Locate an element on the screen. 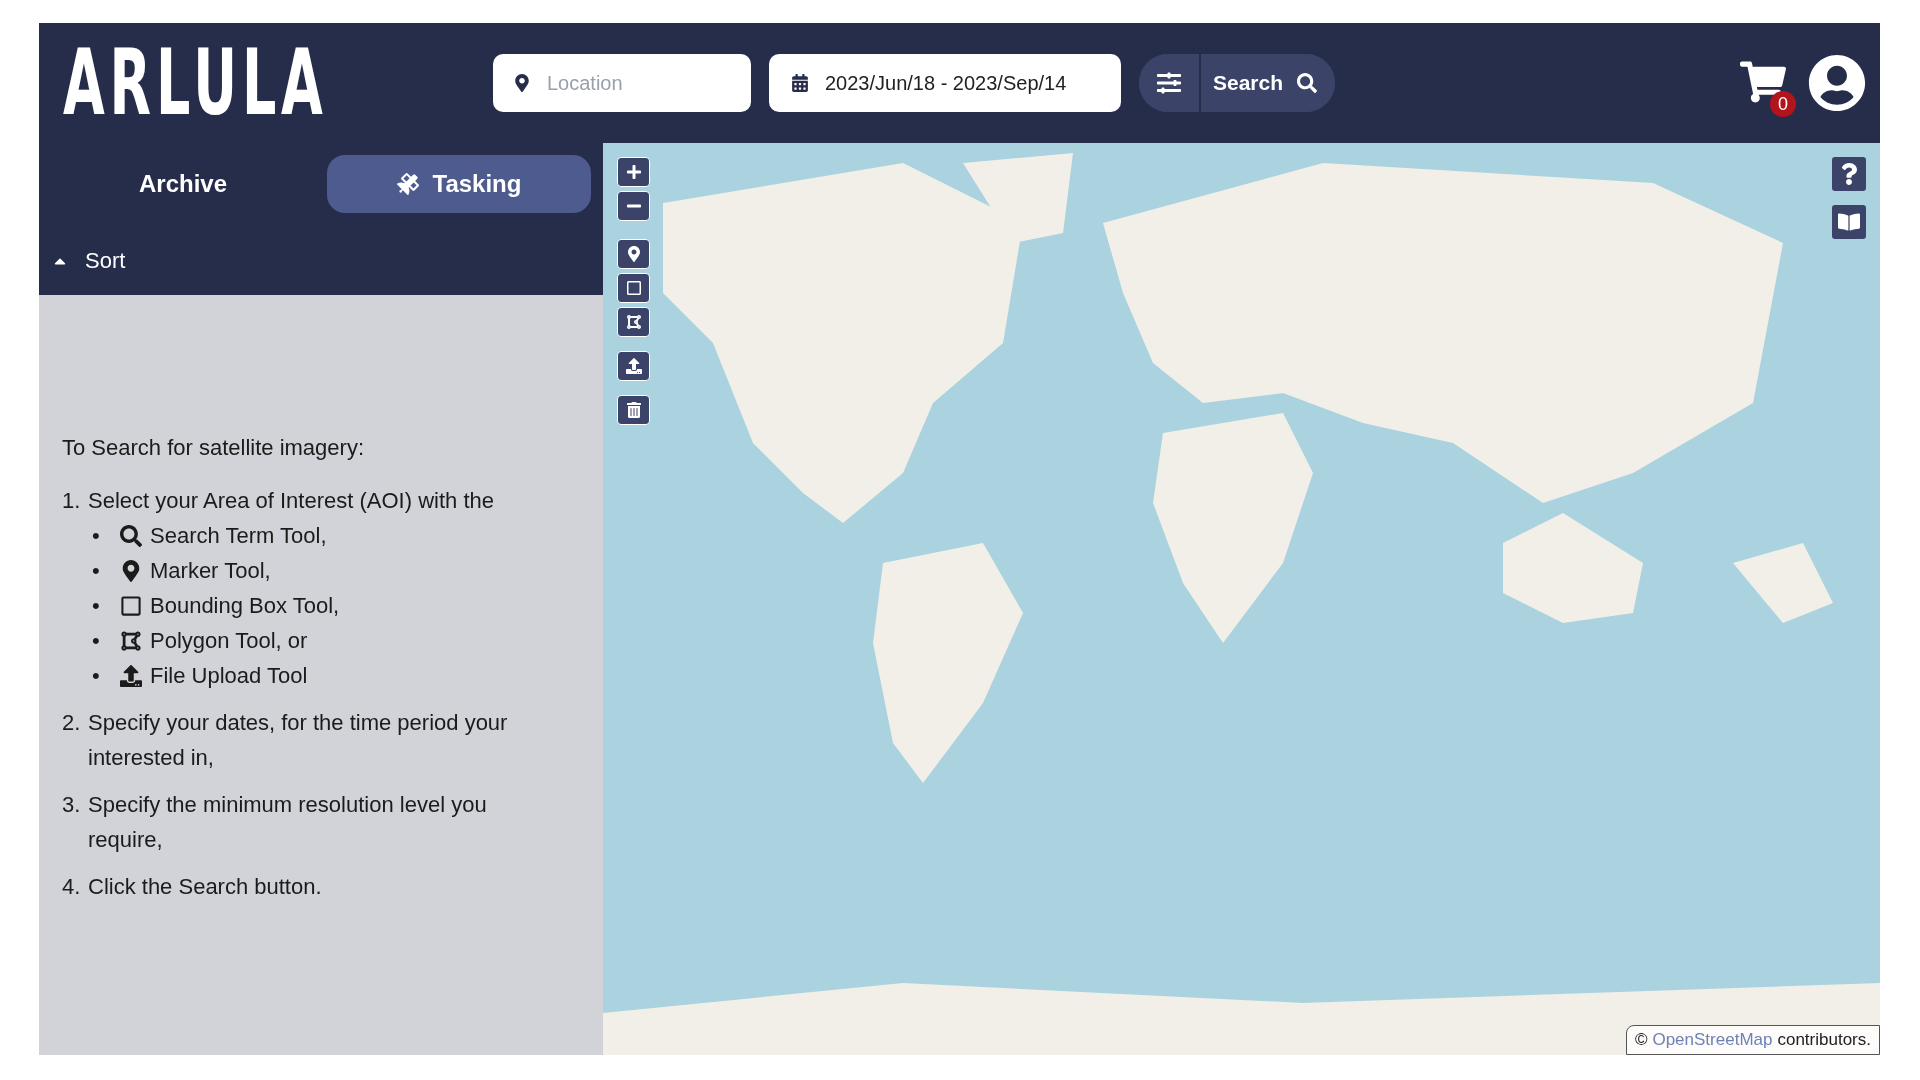 The height and width of the screenshot is (1080, 1920). sort-toggle: Sort is located at coordinates (321, 261).